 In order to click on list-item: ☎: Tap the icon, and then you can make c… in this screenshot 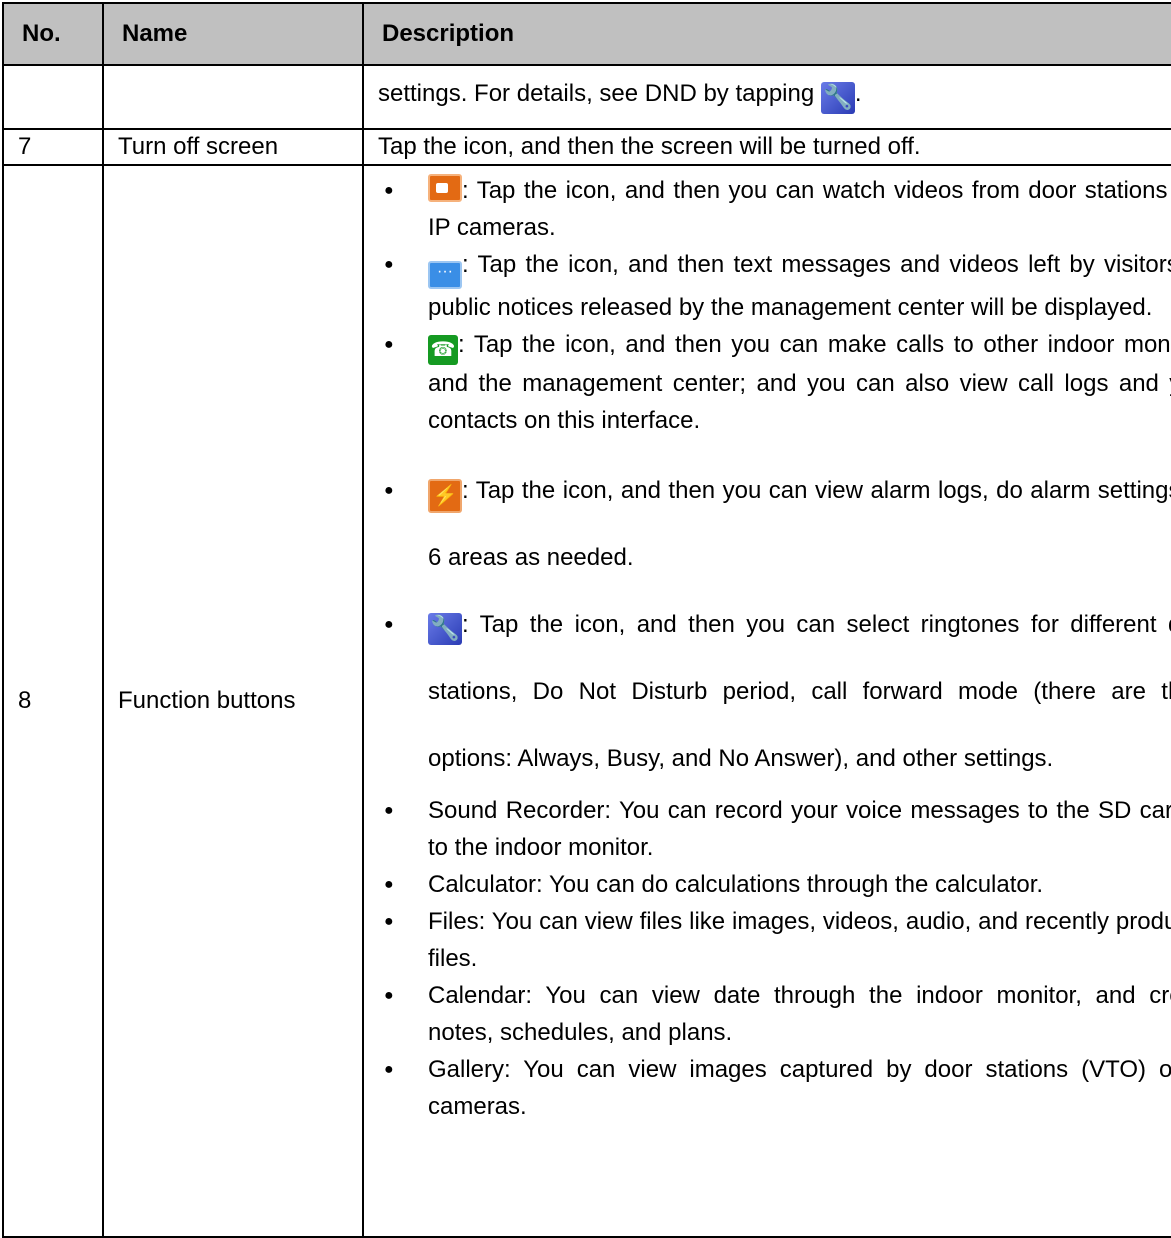, I will do `click(774, 382)`.